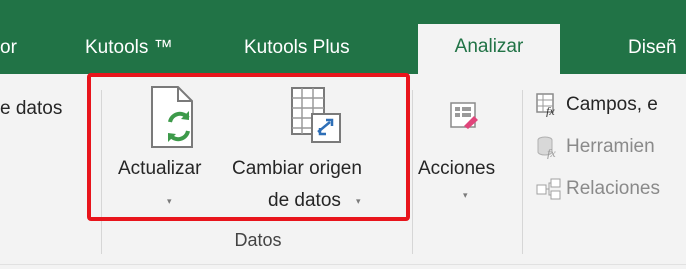 The width and height of the screenshot is (686, 269). I want to click on relationships-button: Relaciones, so click(598, 189).